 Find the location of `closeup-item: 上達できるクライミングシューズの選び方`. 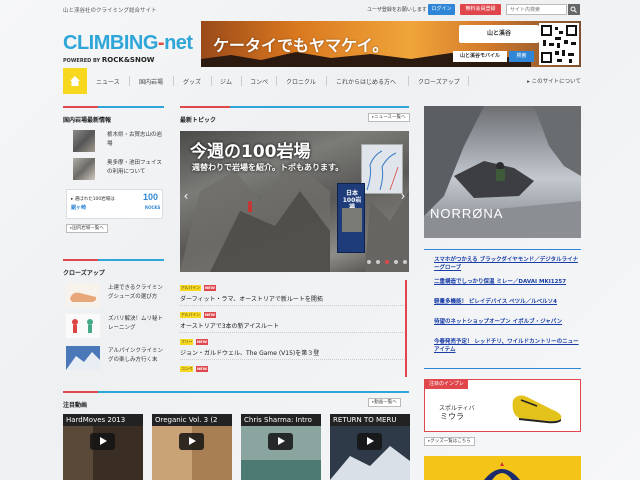

closeup-item: 上達できるクライミングシューズの選び方 is located at coordinates (114, 296).